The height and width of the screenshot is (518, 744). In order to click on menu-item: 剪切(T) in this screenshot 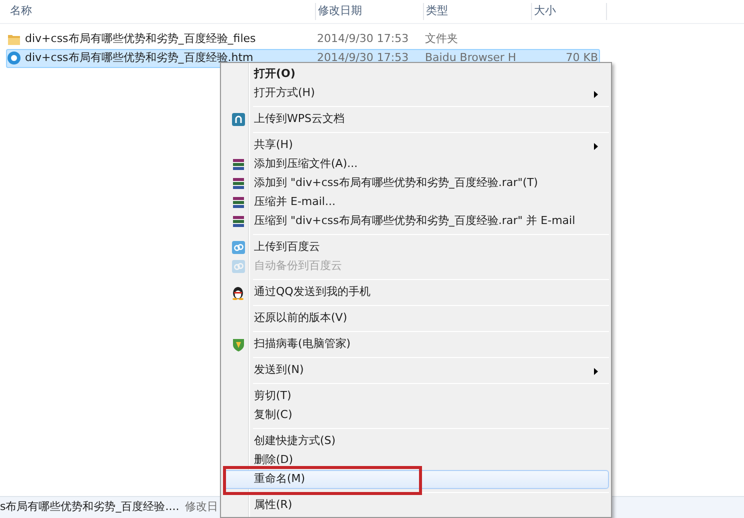, I will do `click(416, 396)`.